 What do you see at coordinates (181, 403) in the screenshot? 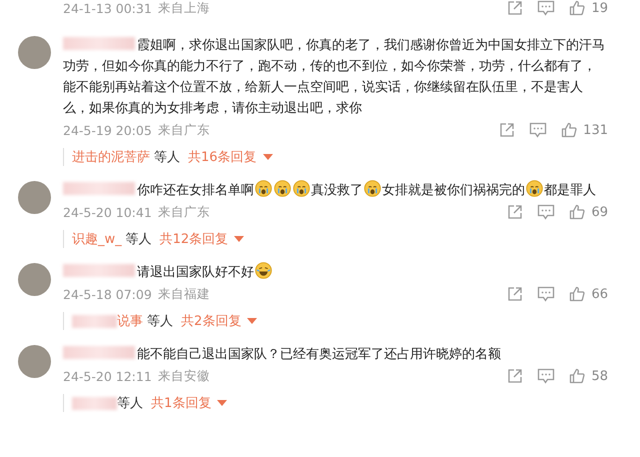
I see `reply-count-link: 共1条回复` at bounding box center [181, 403].